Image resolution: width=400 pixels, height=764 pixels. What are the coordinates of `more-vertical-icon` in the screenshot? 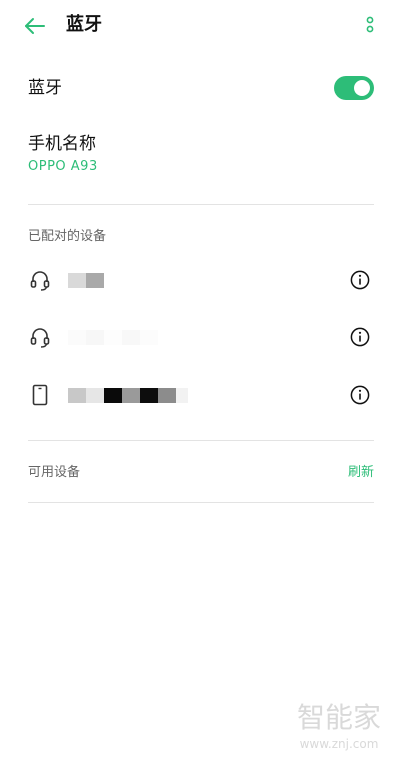 It's located at (370, 24).